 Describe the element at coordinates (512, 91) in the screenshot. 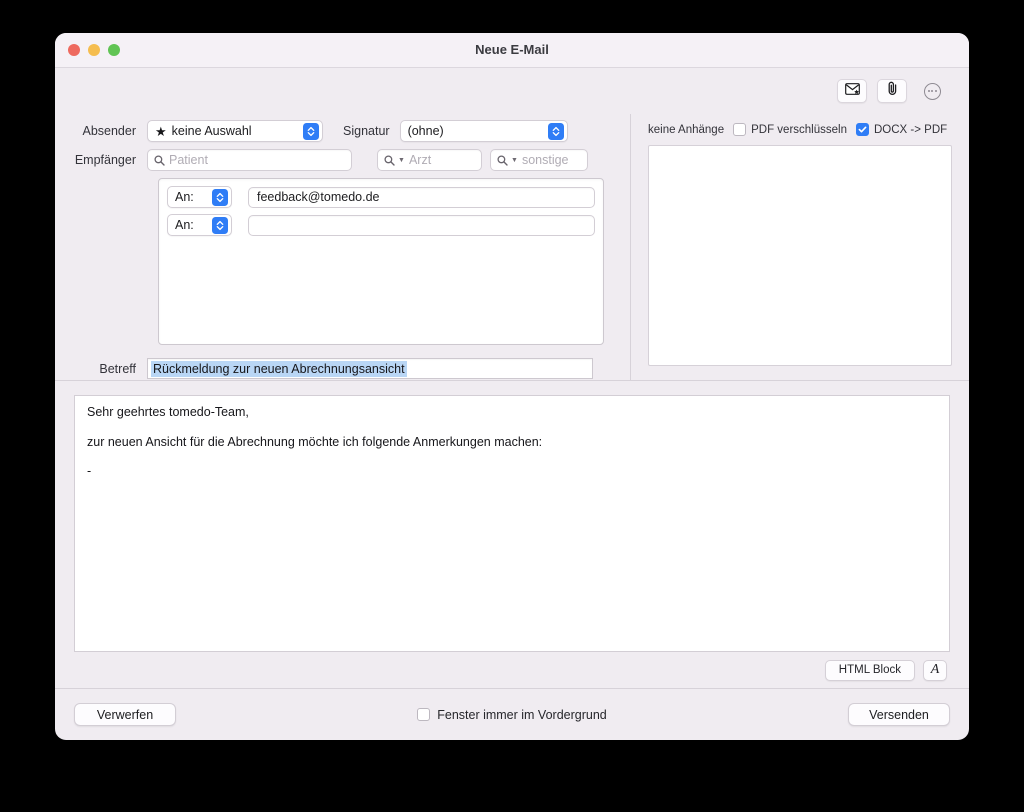

I see `window-toolbar` at that location.